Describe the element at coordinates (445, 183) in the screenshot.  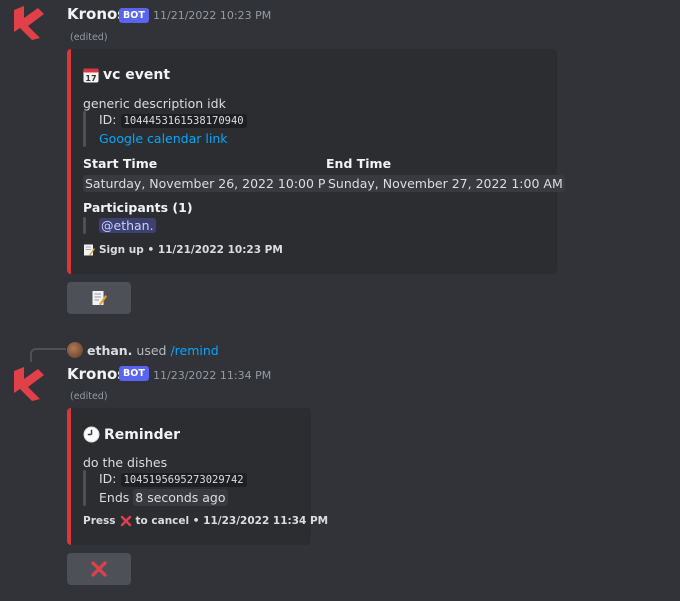
I see `end-time-value: Sunday, November 27, 2022 1:00 AM` at that location.